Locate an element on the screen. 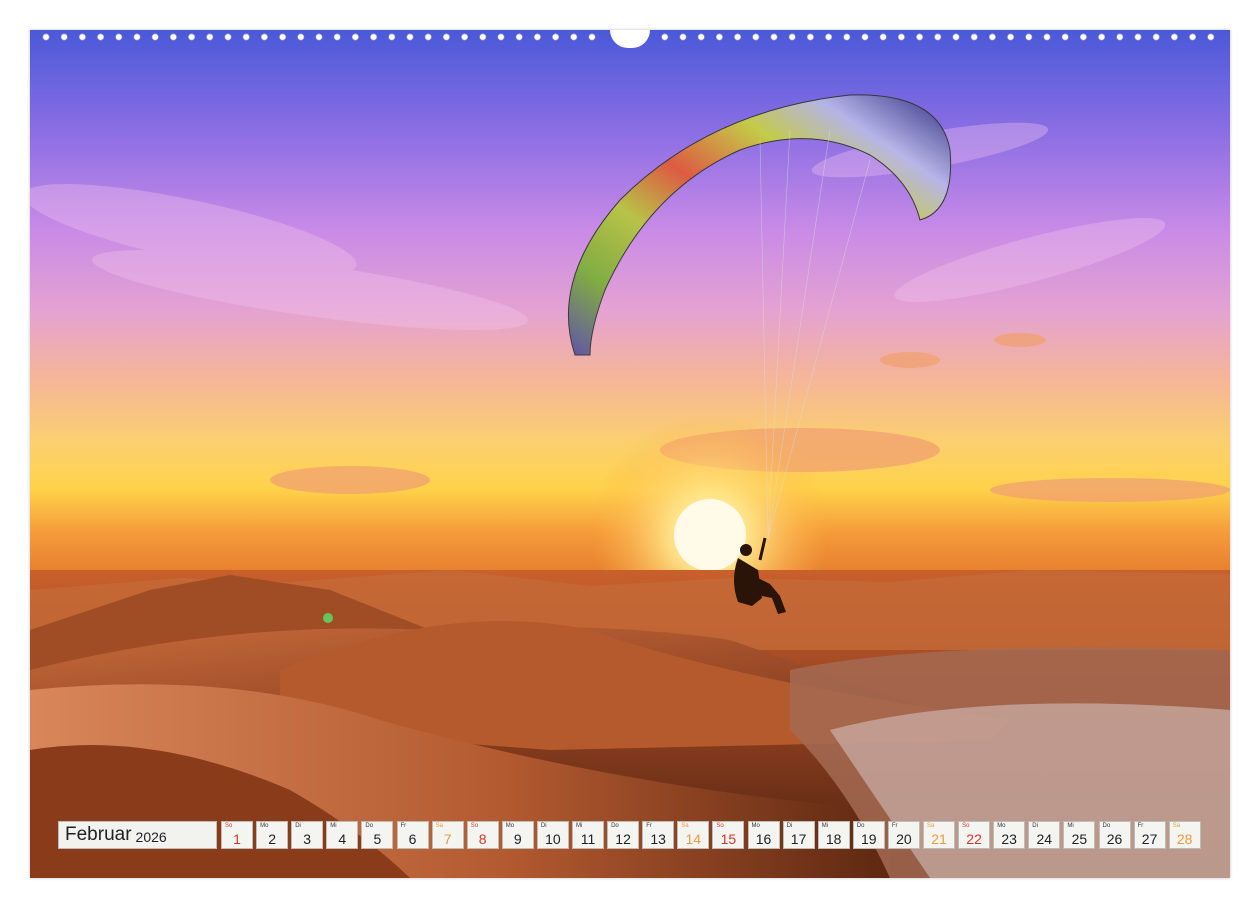 This screenshot has height=908, width=1260. day-cell: Do 26 is located at coordinates (1114, 835).